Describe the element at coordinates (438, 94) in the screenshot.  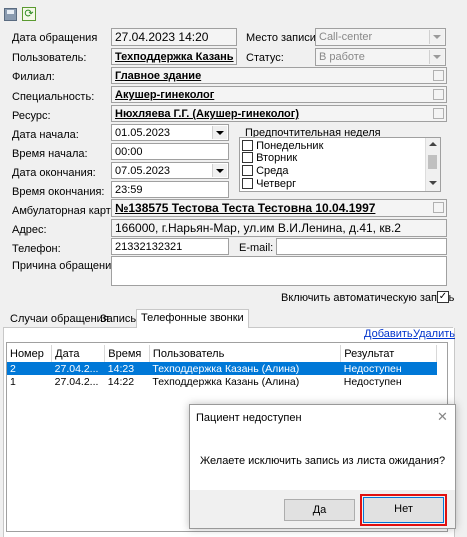
I see `specialty-checkbox` at that location.